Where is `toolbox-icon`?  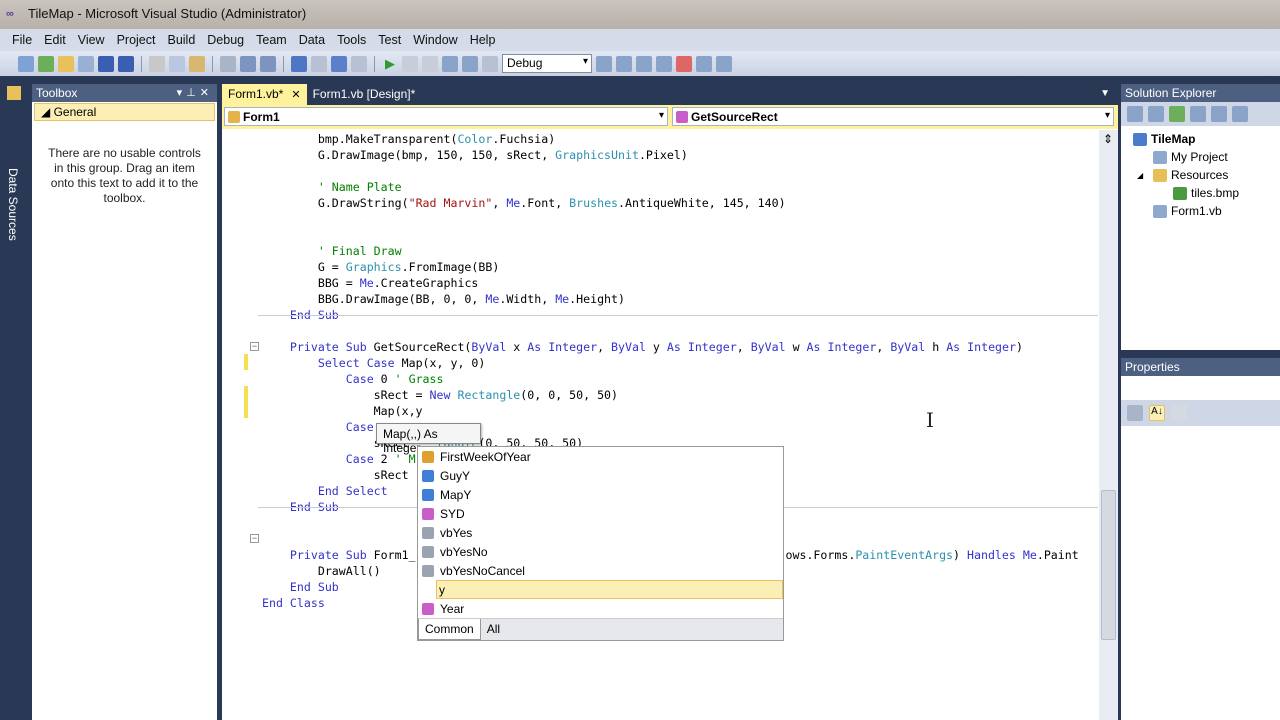
toolbox-icon is located at coordinates (684, 63).